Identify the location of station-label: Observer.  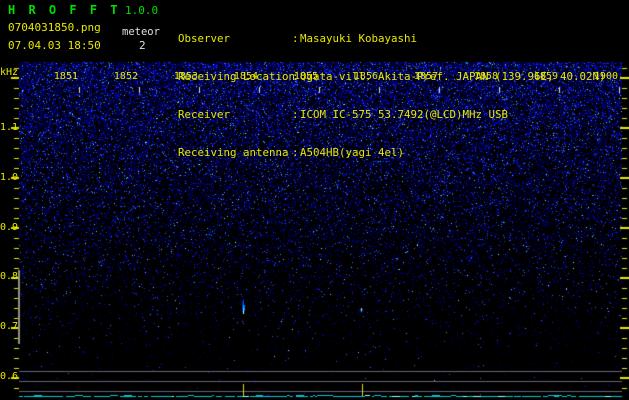
(204, 39).